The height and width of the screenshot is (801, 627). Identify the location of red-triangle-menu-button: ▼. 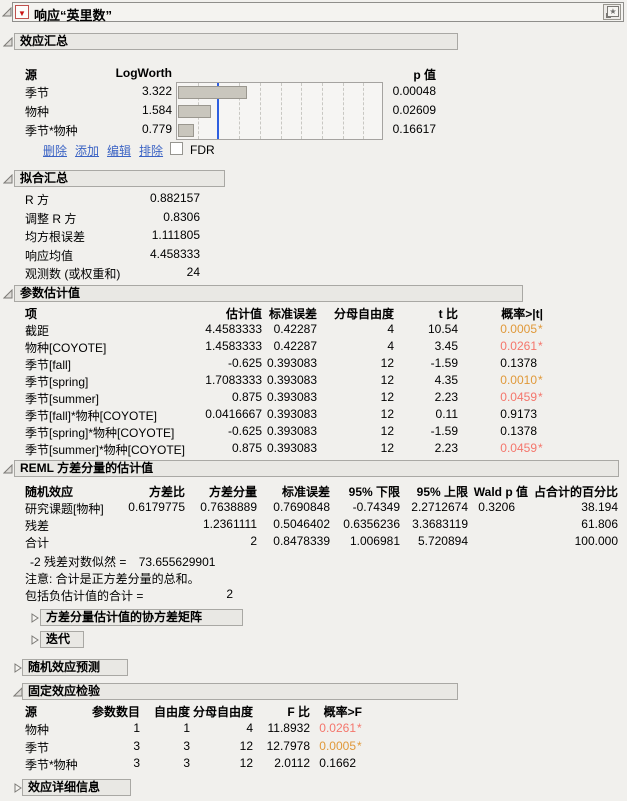
(22, 12).